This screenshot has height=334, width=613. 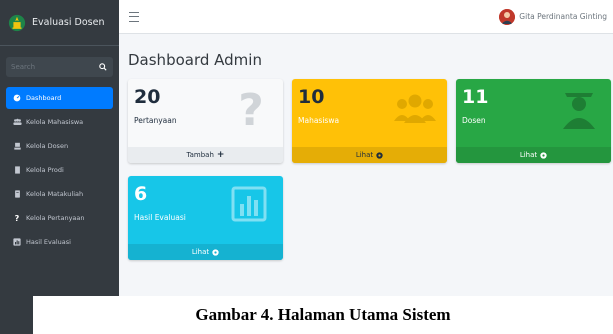 I want to click on building-icon, so click(x=17, y=170).